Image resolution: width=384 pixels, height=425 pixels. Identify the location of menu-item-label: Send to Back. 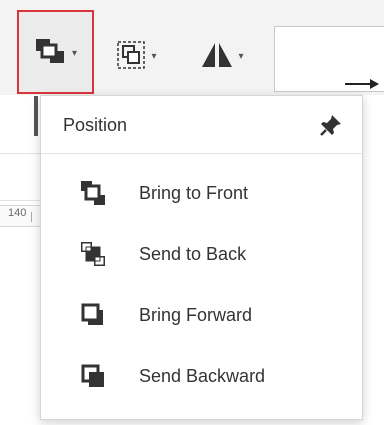
(193, 254).